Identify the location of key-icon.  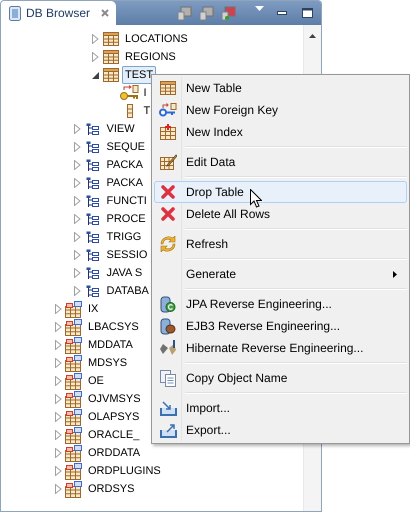
(168, 110).